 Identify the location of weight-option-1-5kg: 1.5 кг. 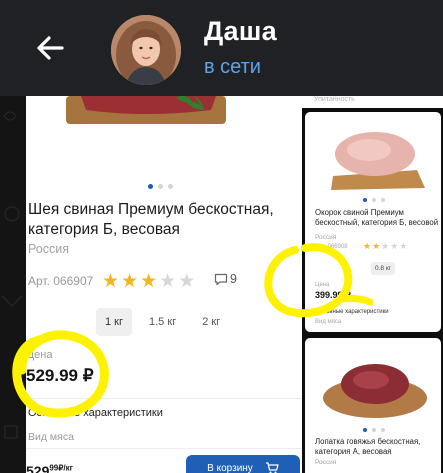
(162, 322).